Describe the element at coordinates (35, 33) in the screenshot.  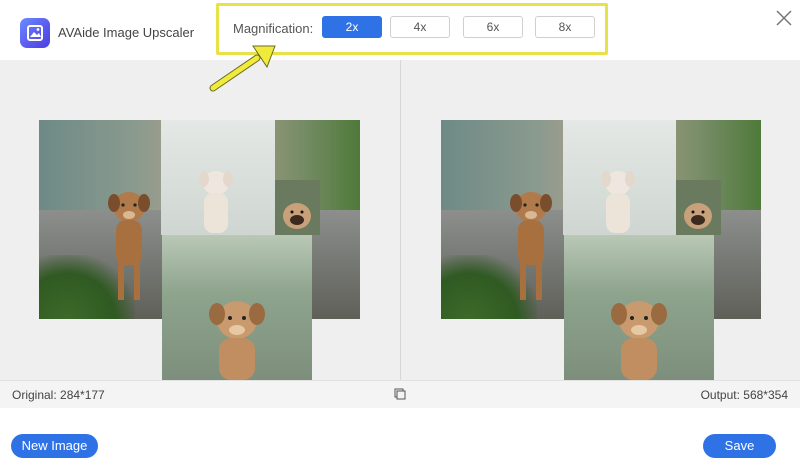
I see `app-logo-icon` at that location.